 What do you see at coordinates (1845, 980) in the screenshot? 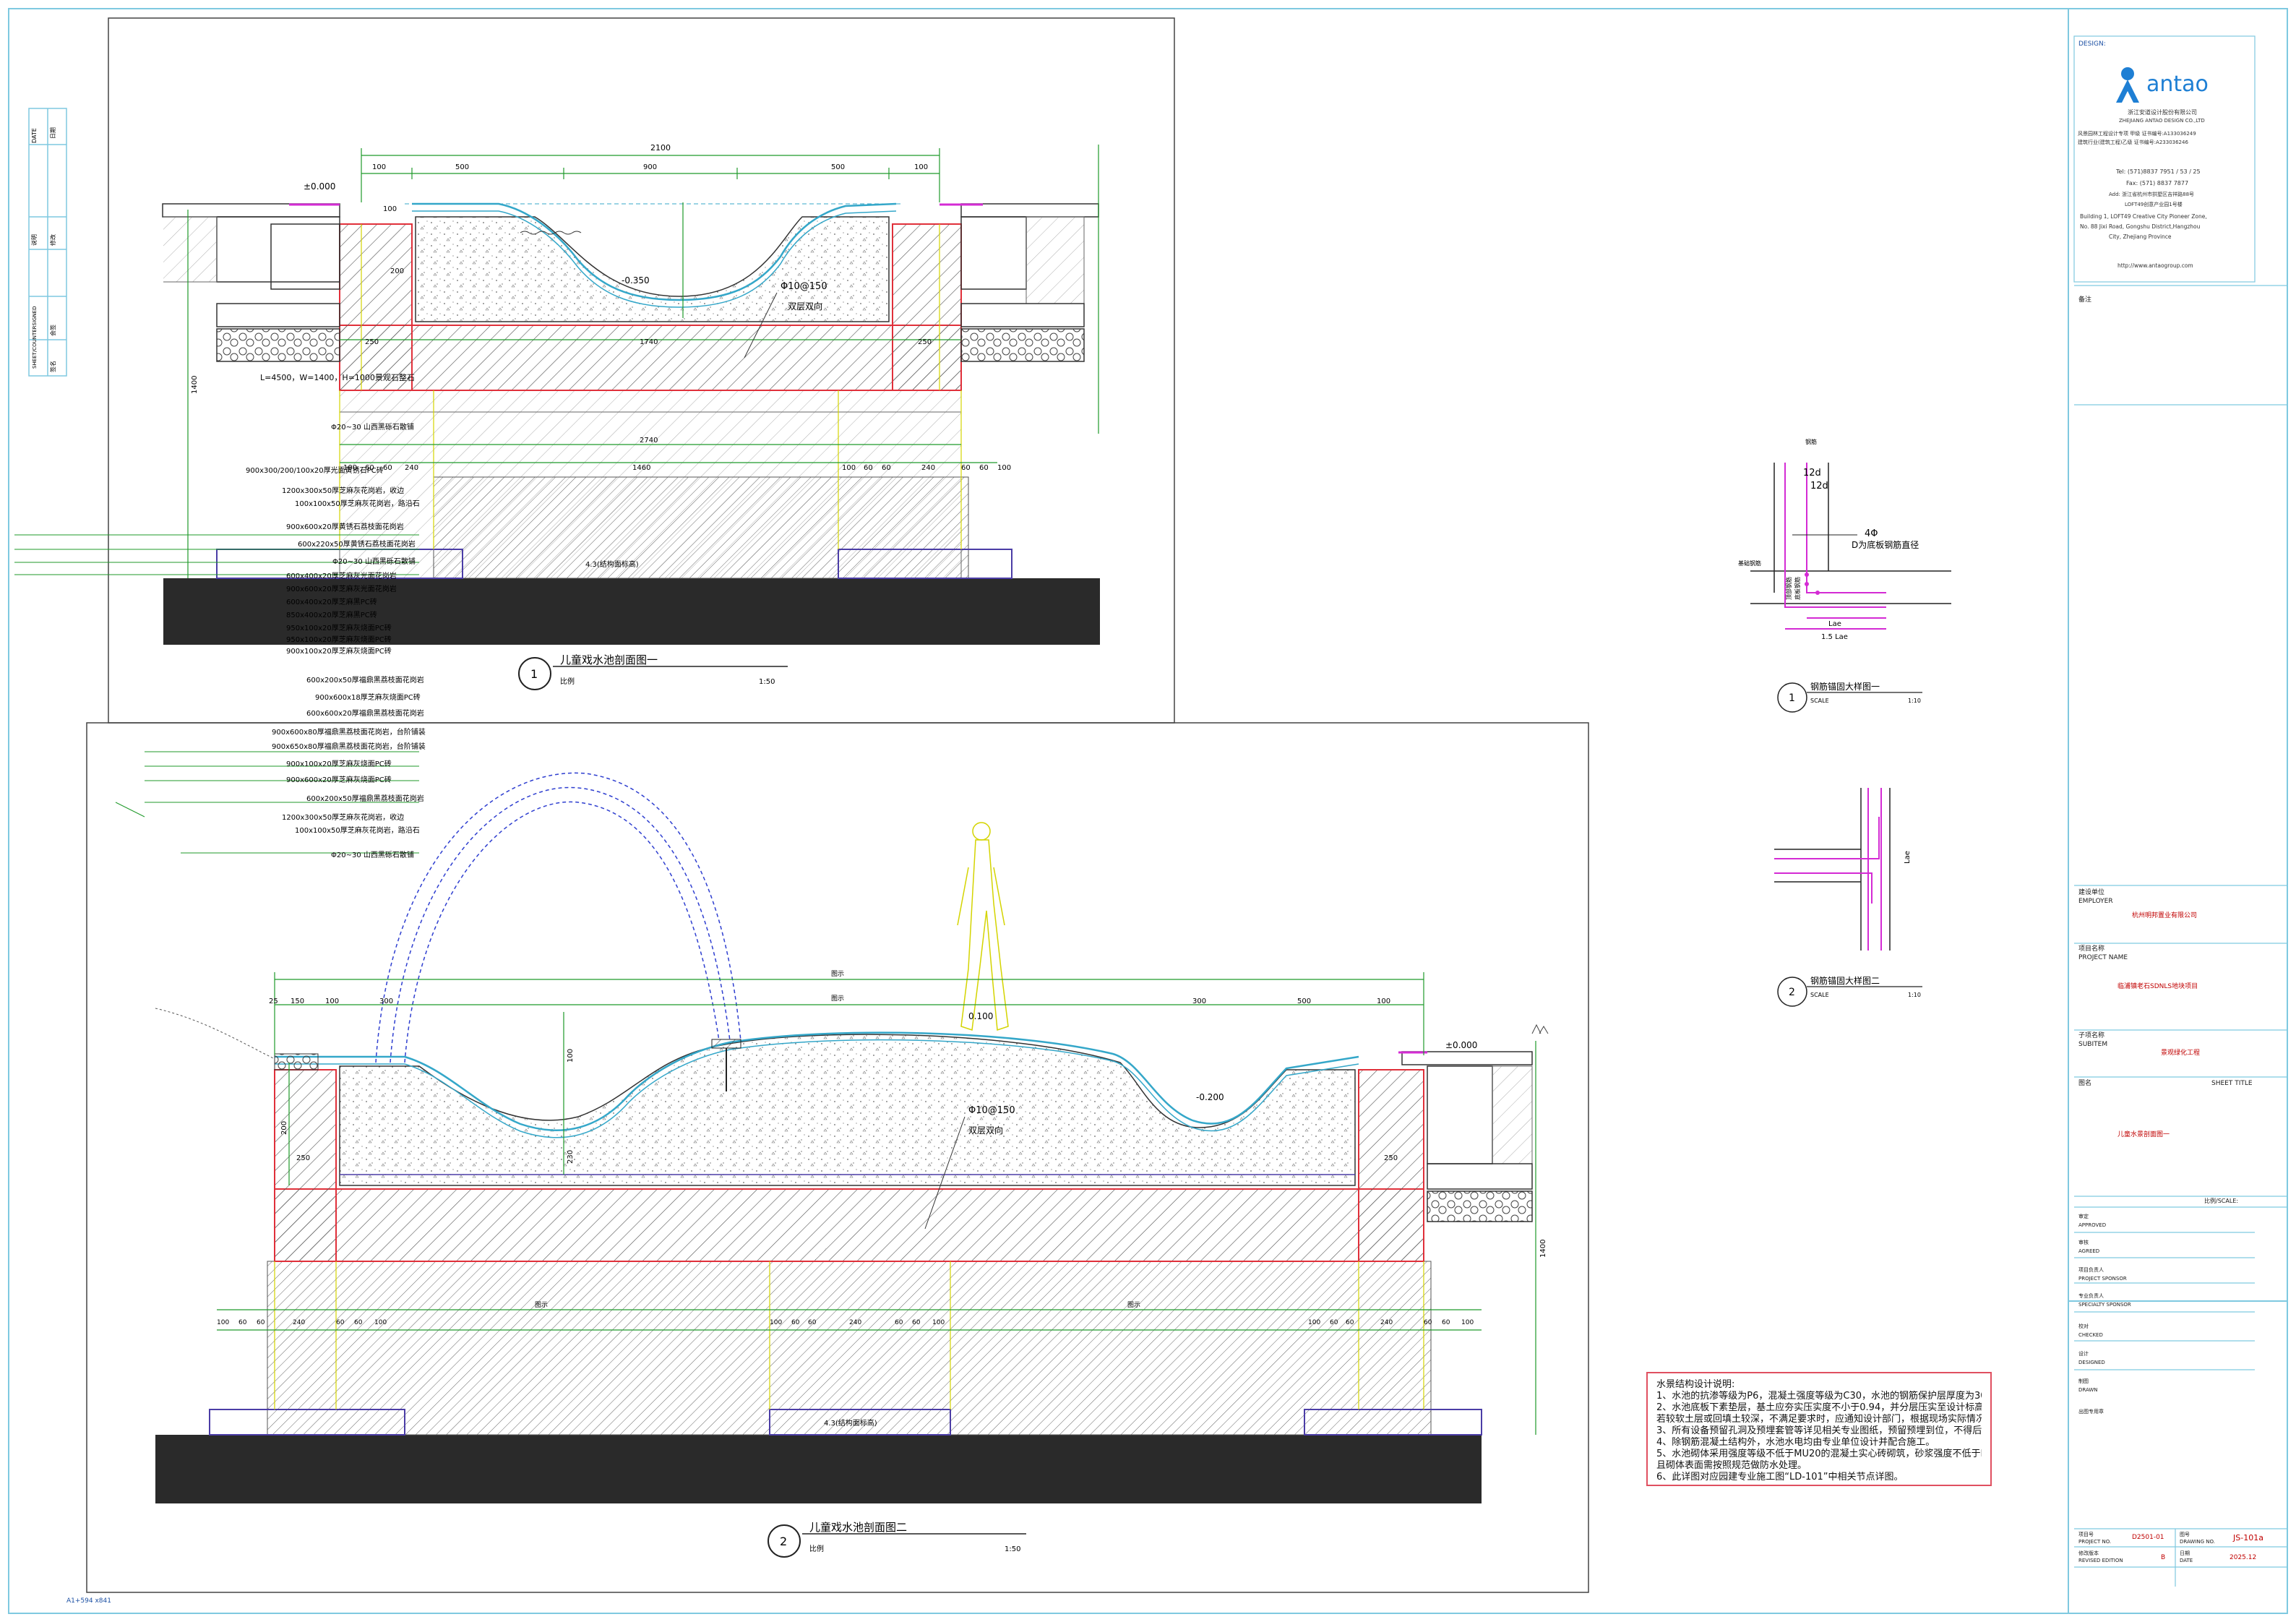
I see `detail-2-title: 钢筋锚固大样图二` at bounding box center [1845, 980].